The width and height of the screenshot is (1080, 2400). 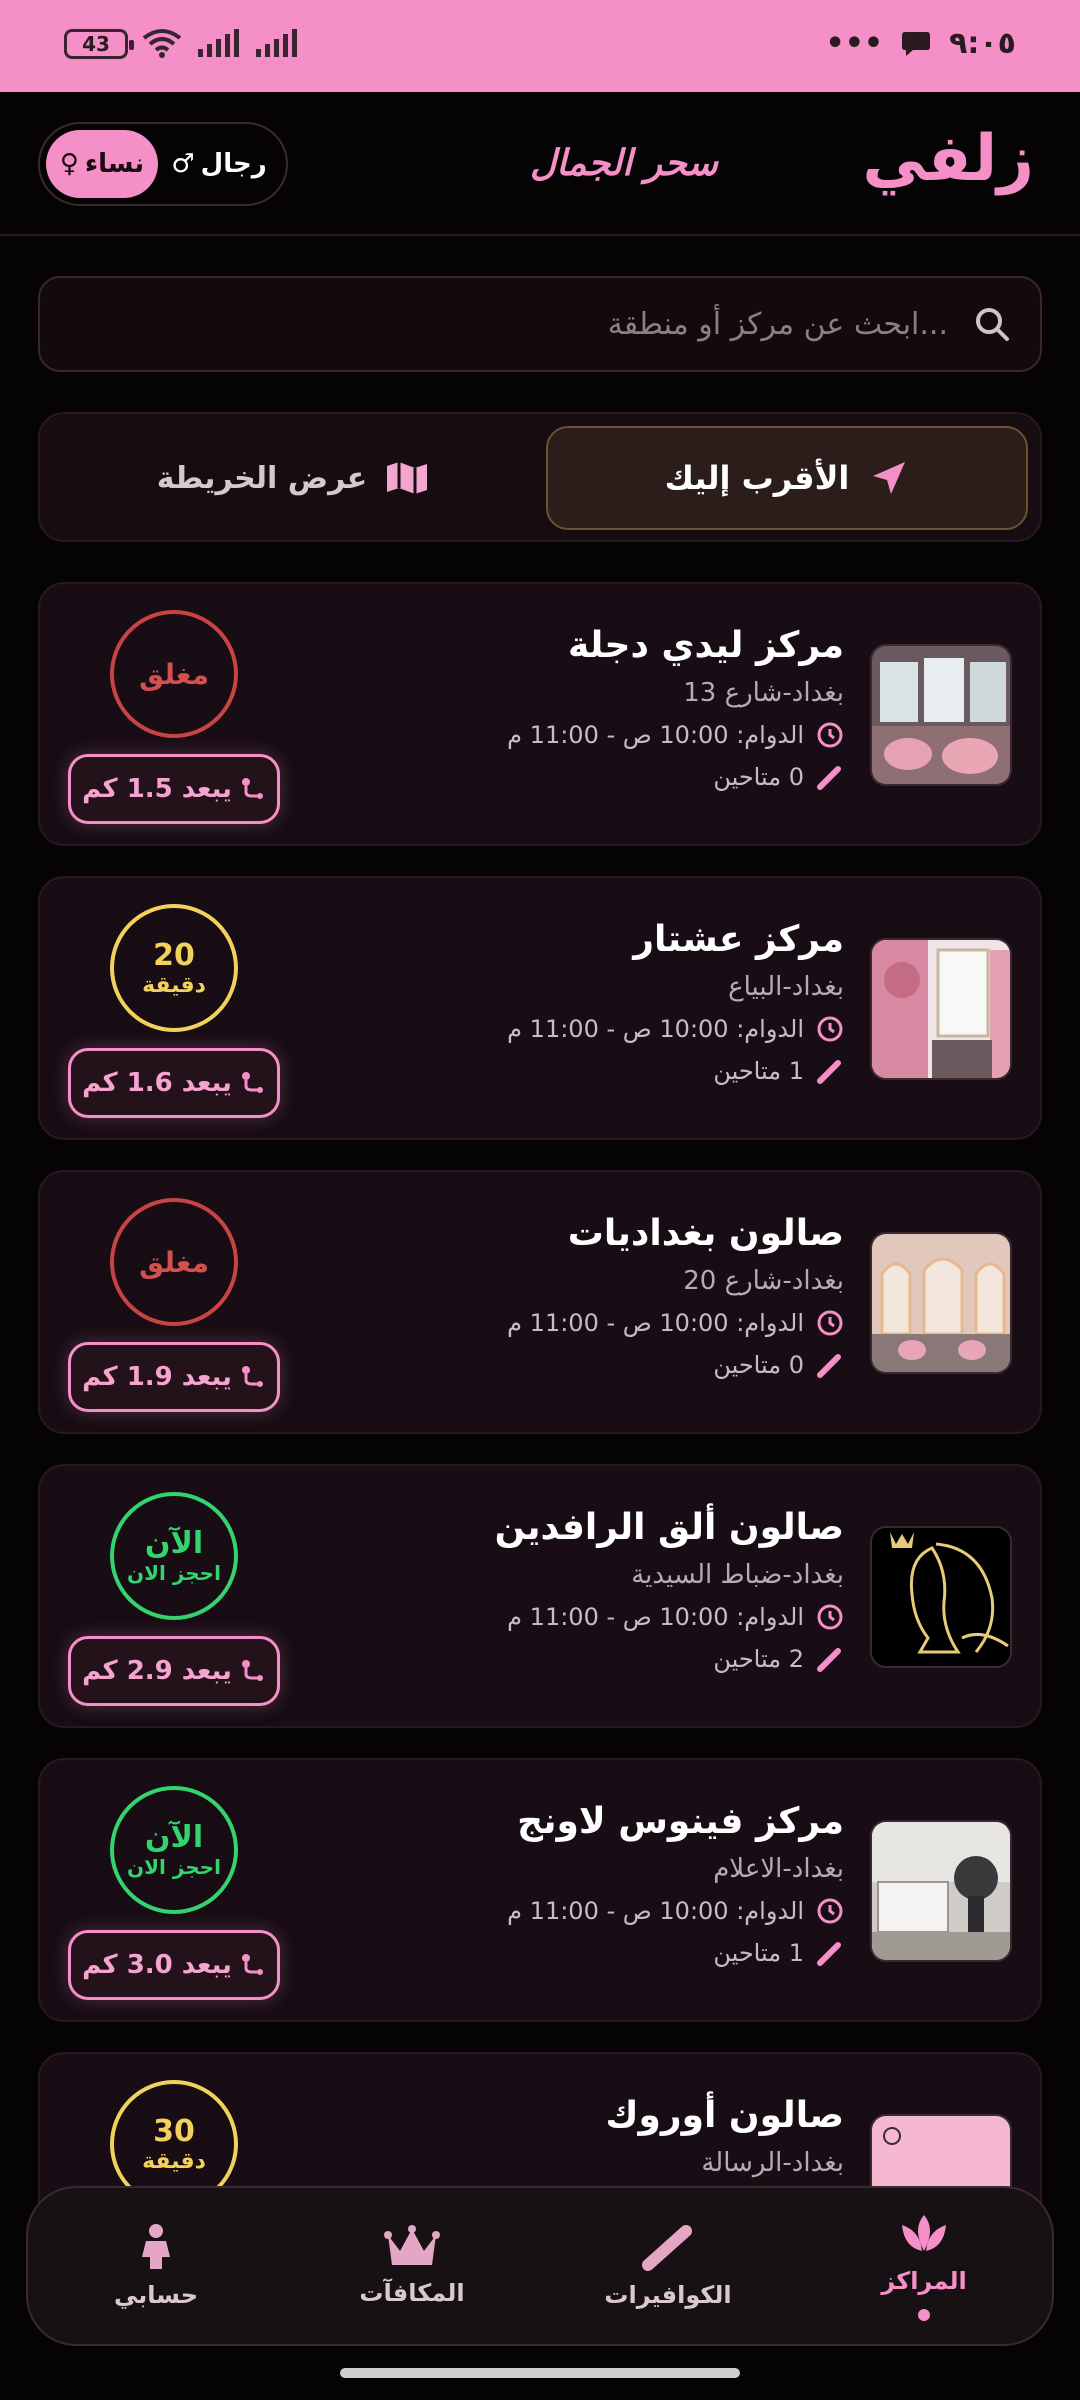 What do you see at coordinates (763, 693) in the screenshot?
I see `center-area: بغداد-شارع 13` at bounding box center [763, 693].